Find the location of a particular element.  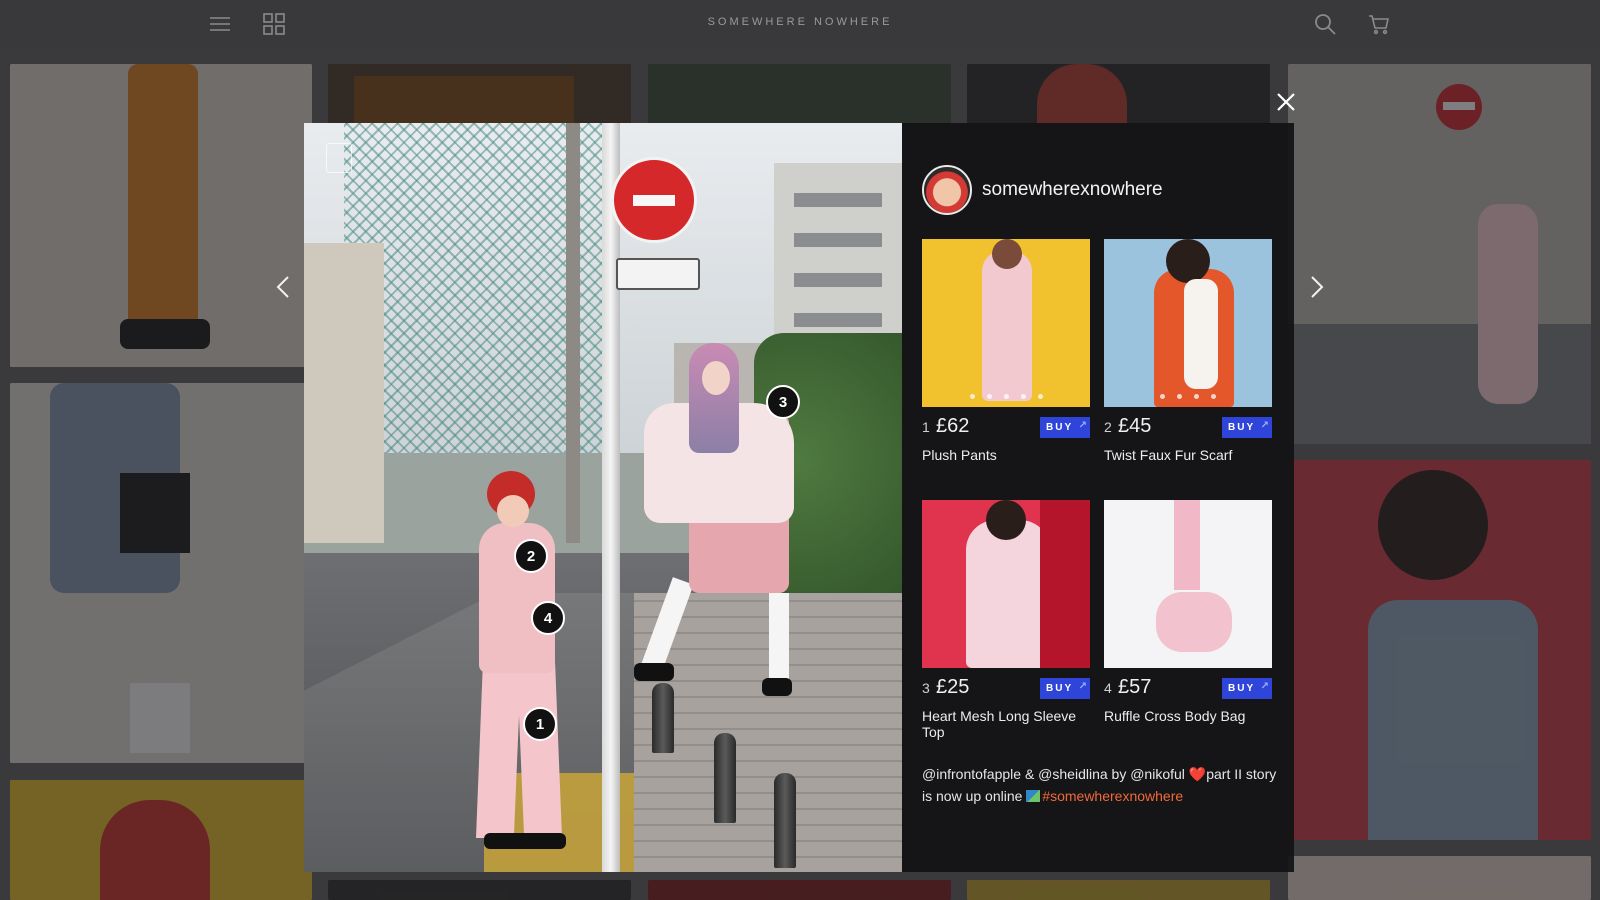

avatar is located at coordinates (947, 190).